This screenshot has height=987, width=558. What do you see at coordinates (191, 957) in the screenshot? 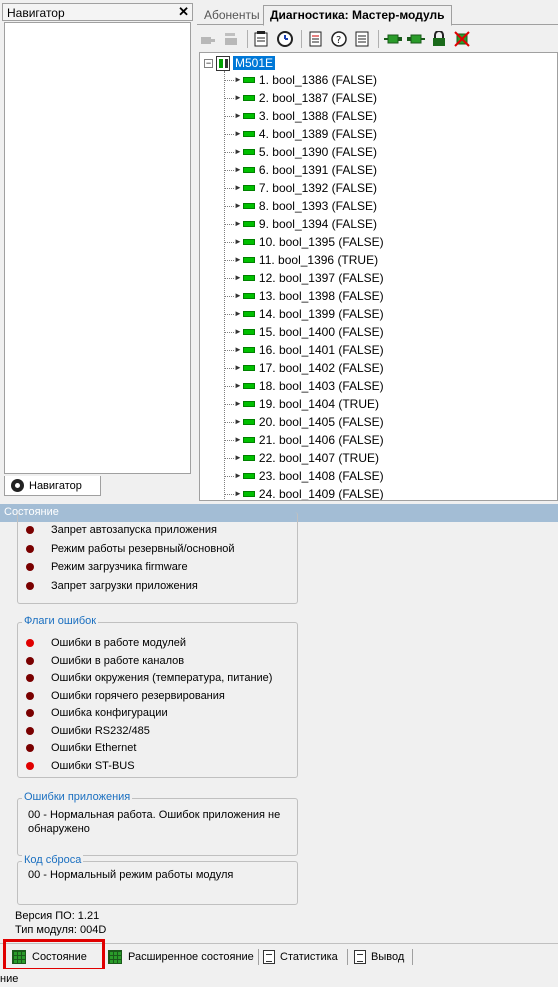
I see `tab-extended-status-label: Расширенное состояние` at bounding box center [191, 957].